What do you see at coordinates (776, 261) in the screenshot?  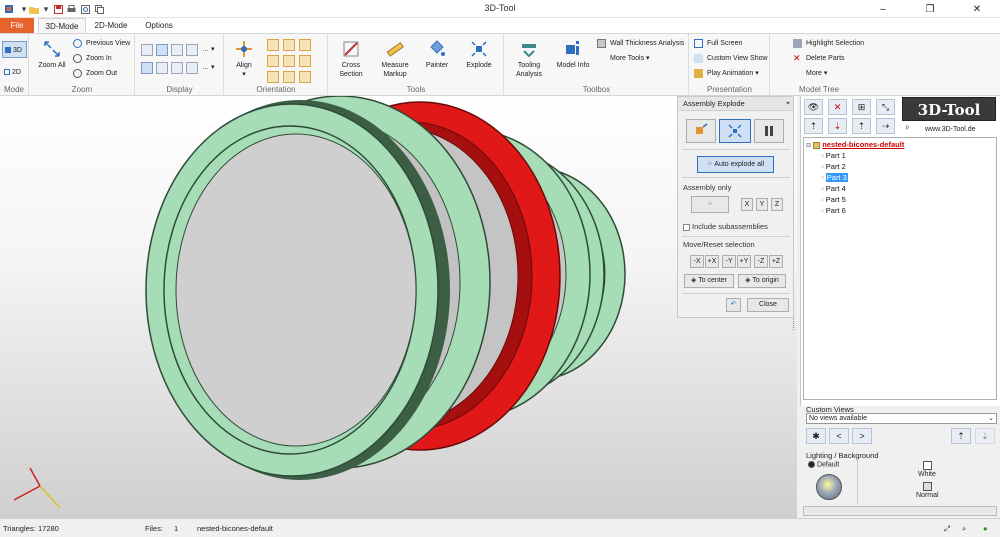 I see `move-plus-z-button: +Z` at bounding box center [776, 261].